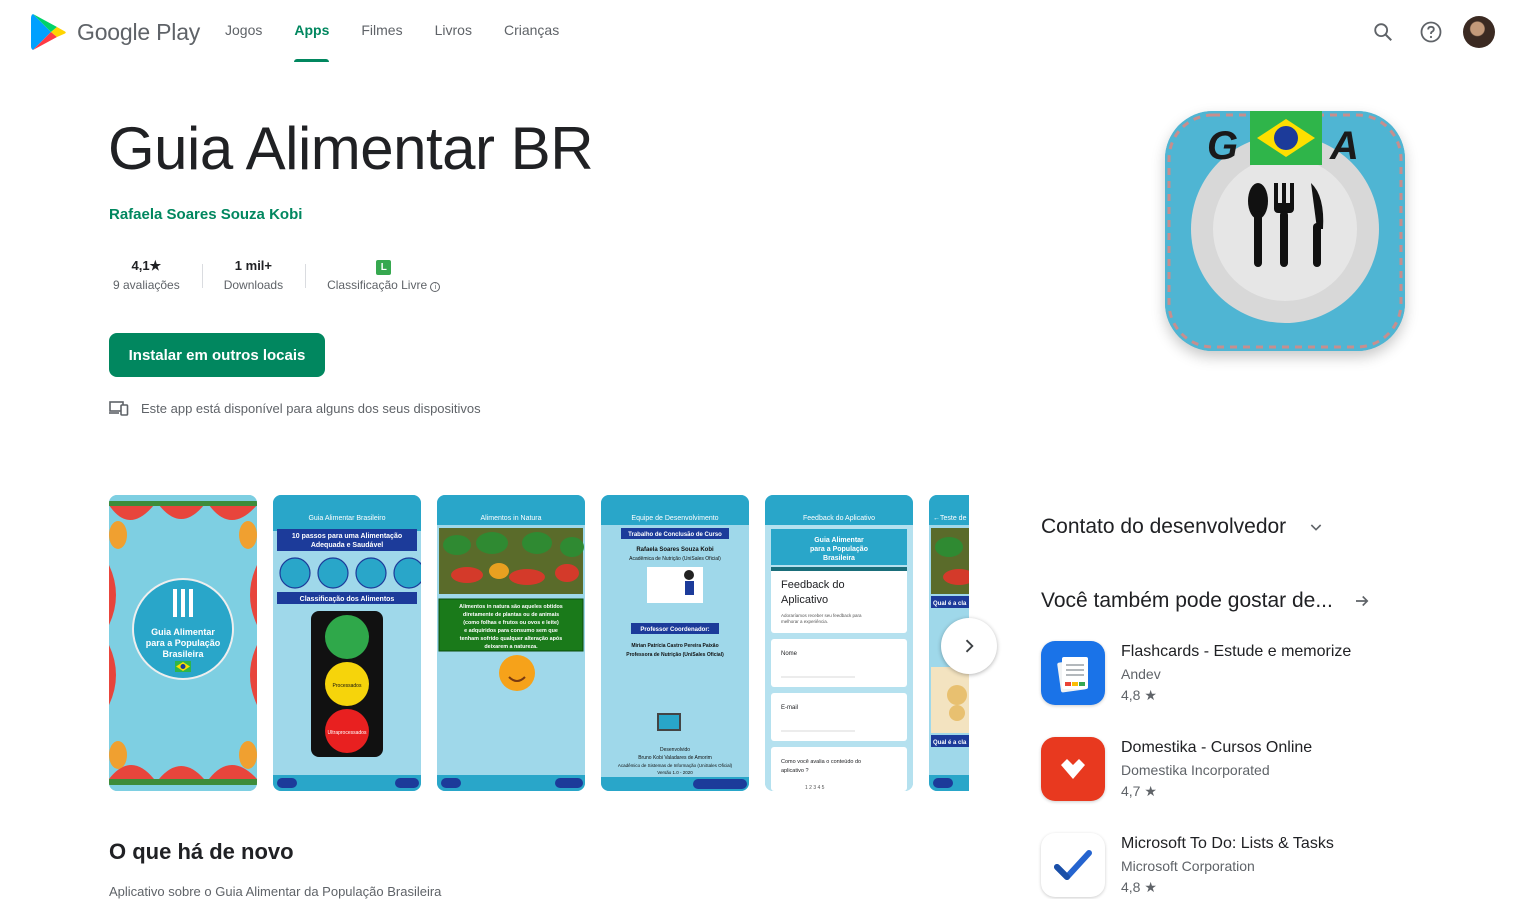 The height and width of the screenshot is (899, 1513). I want to click on nav-filmes: Filmes, so click(381, 31).